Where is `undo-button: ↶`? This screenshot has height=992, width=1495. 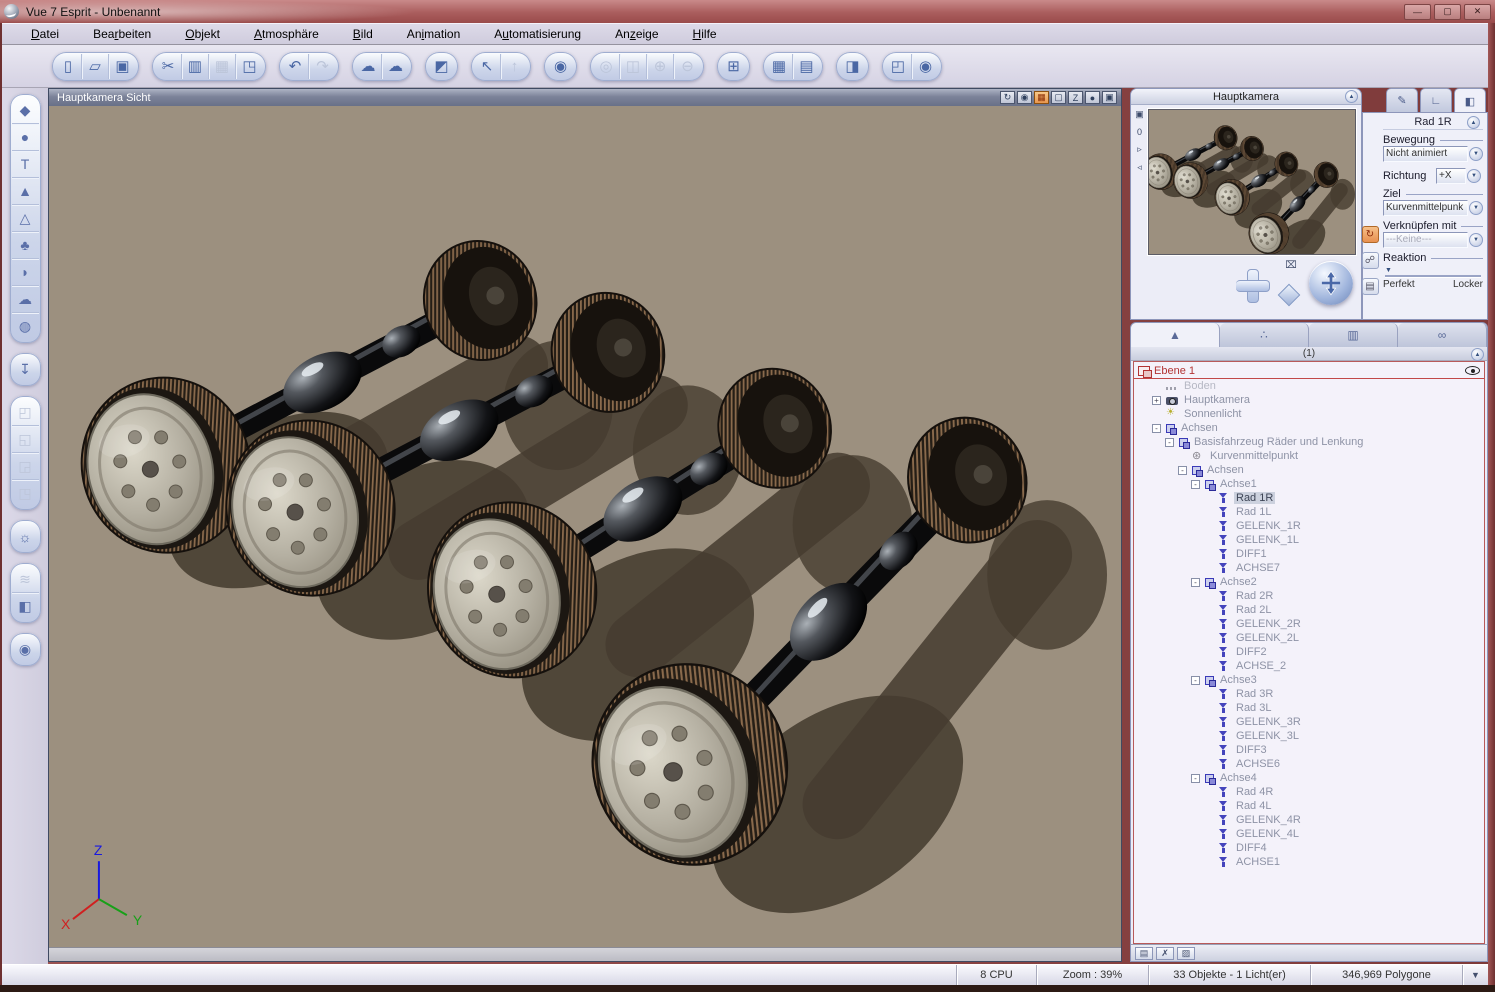 undo-button: ↶ is located at coordinates (295, 66).